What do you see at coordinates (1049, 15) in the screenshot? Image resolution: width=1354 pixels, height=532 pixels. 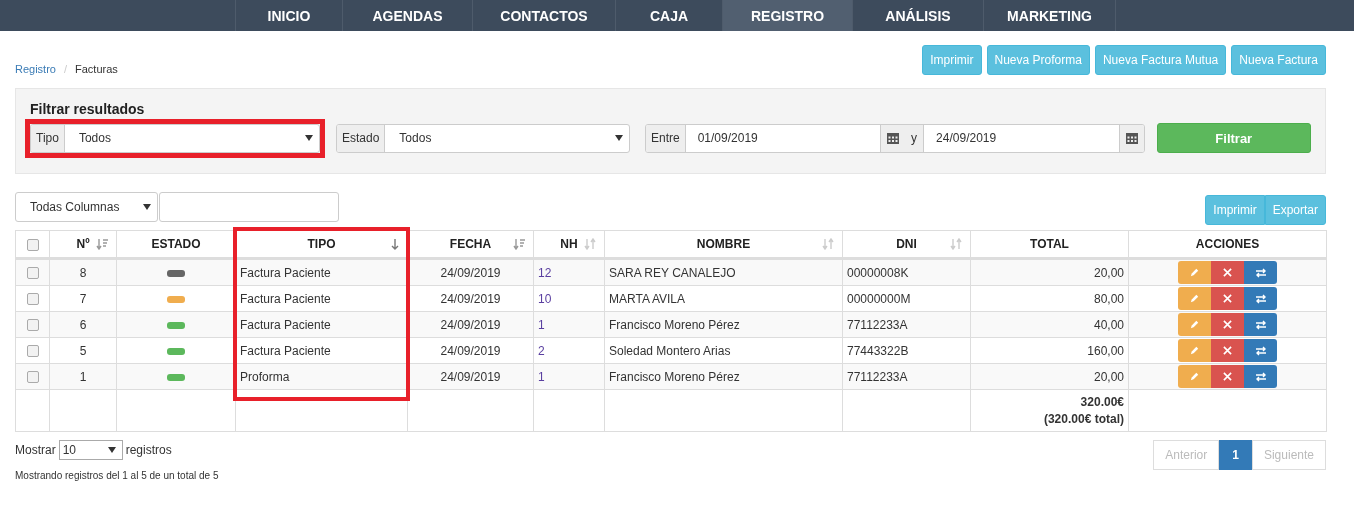 I see `nav-tab: MARKETING` at bounding box center [1049, 15].